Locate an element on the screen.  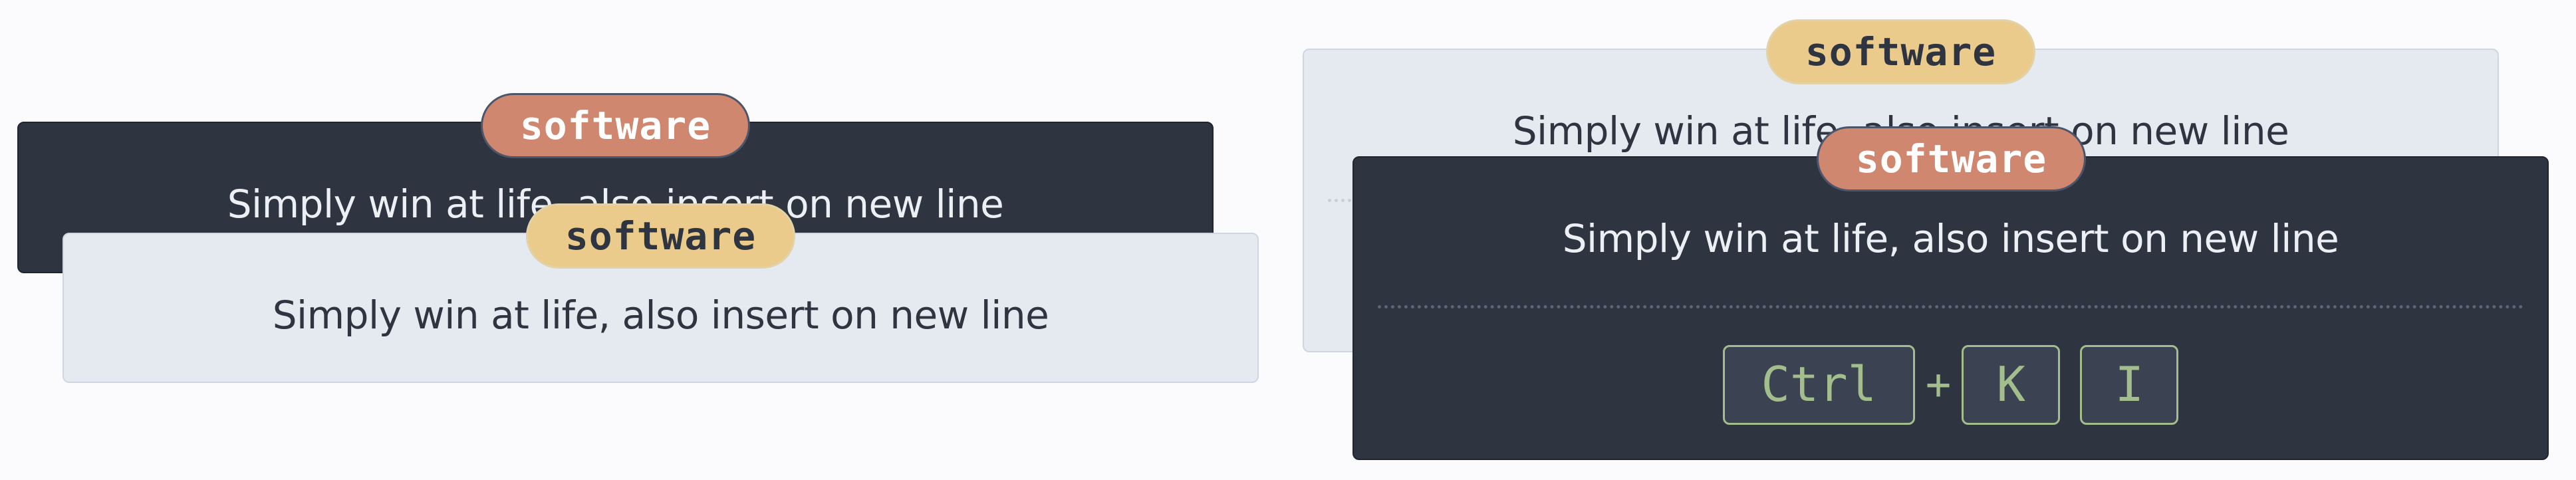
section-divider is located at coordinates (1950, 306).